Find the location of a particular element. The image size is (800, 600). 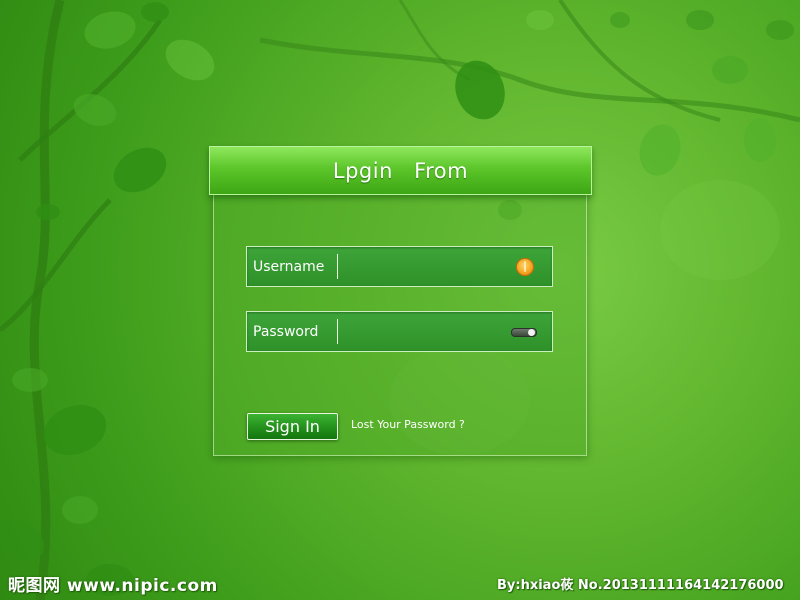

password-input is located at coordinates (425, 332).